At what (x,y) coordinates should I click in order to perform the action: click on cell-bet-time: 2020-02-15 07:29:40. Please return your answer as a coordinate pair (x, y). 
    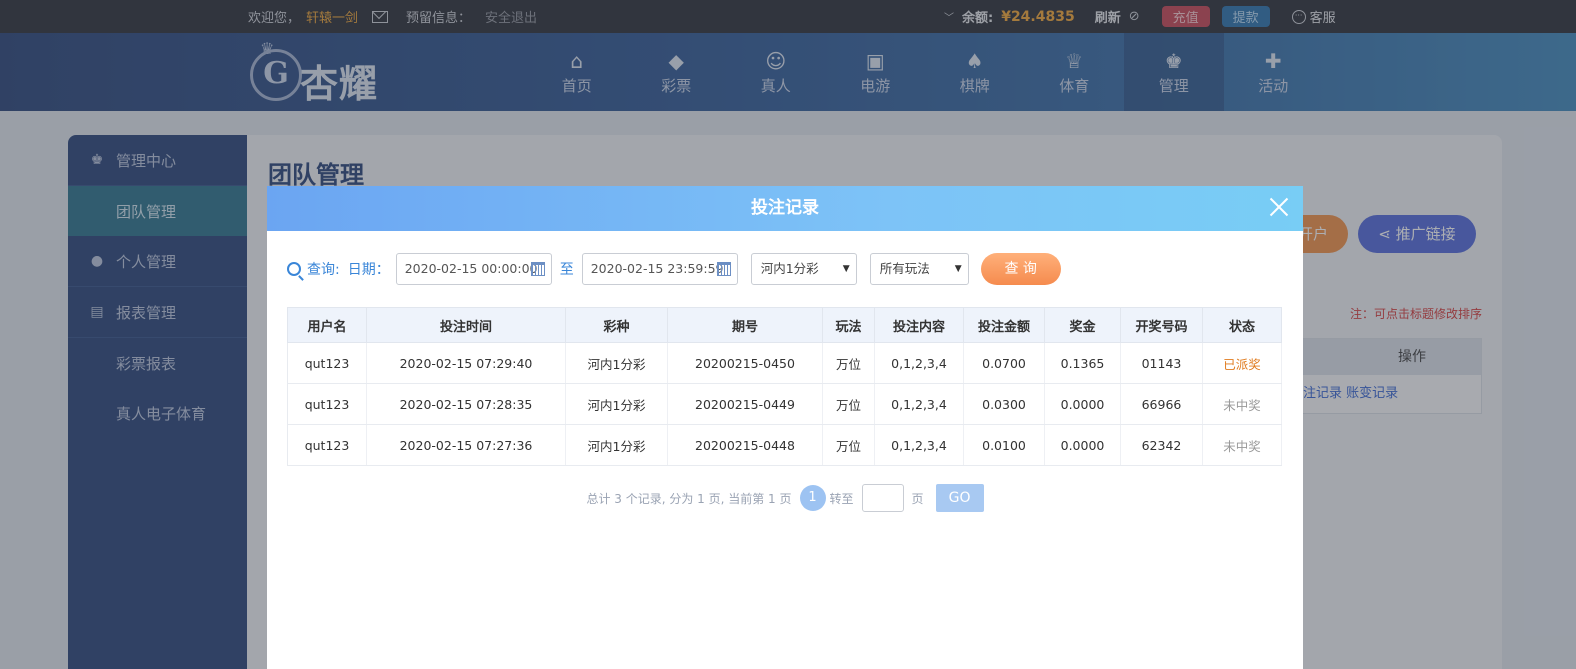
    Looking at the image, I should click on (466, 363).